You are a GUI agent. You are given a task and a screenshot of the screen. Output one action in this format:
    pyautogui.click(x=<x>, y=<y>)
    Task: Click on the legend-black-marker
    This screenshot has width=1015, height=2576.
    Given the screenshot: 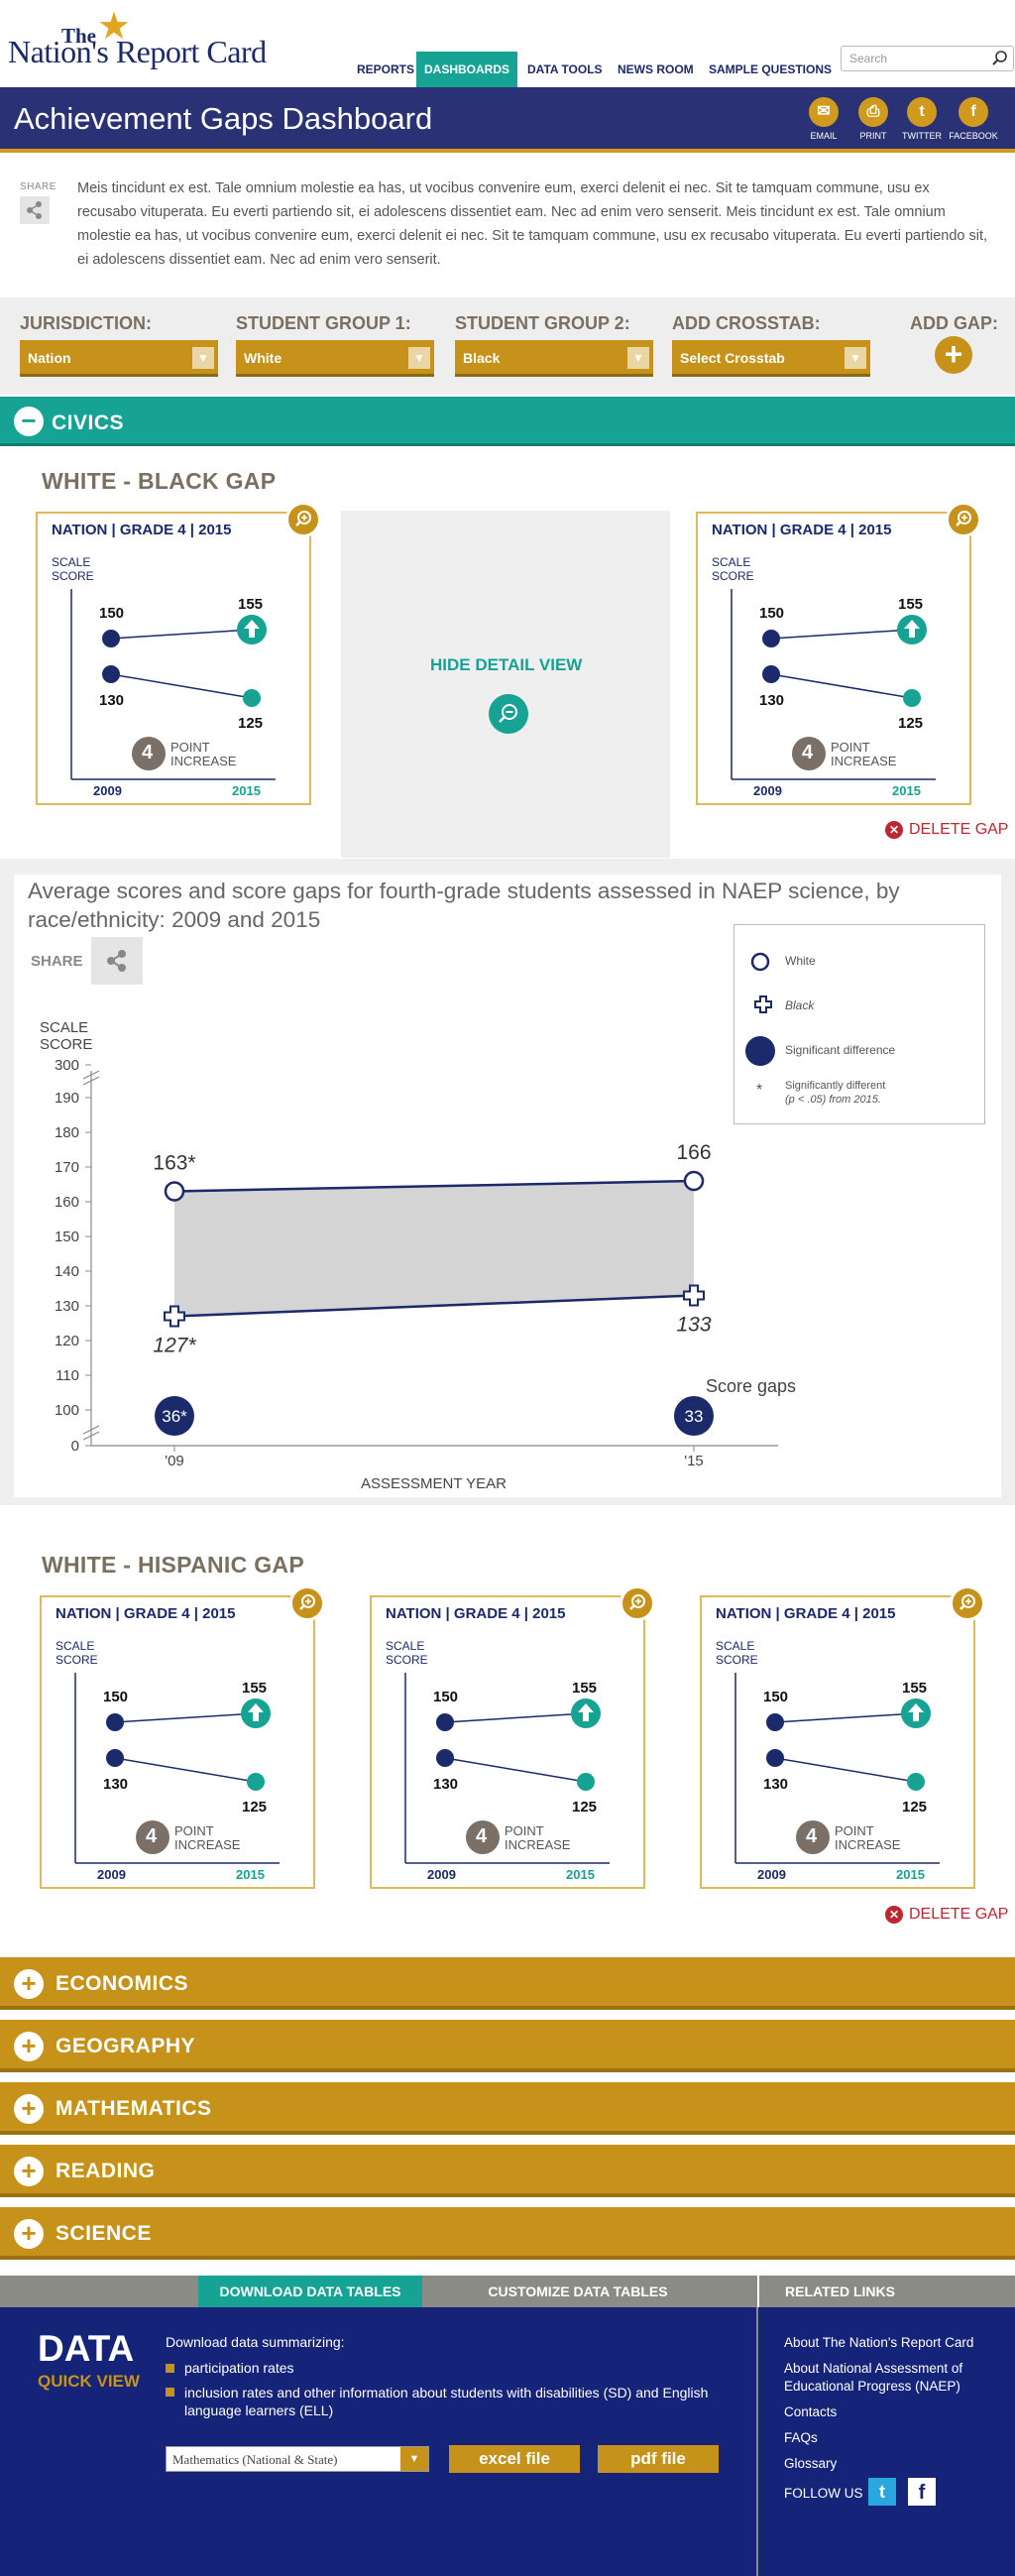 What is the action you would take?
    pyautogui.click(x=763, y=1004)
    